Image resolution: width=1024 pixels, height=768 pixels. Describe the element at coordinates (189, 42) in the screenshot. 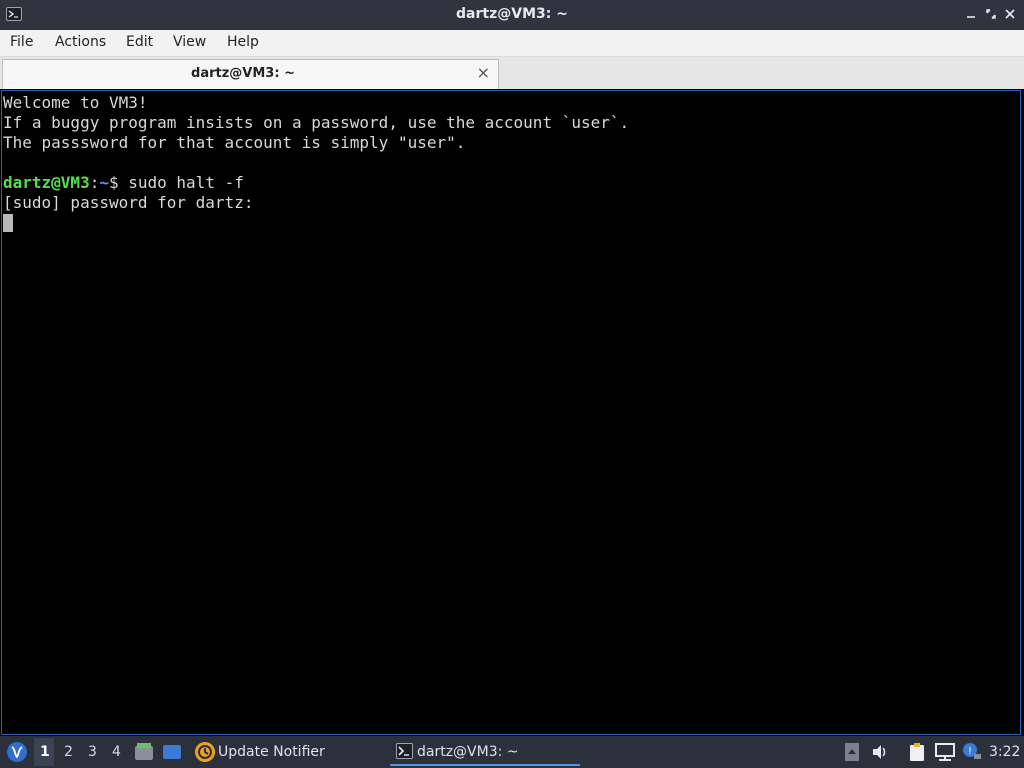

I see `menu-view: View` at that location.